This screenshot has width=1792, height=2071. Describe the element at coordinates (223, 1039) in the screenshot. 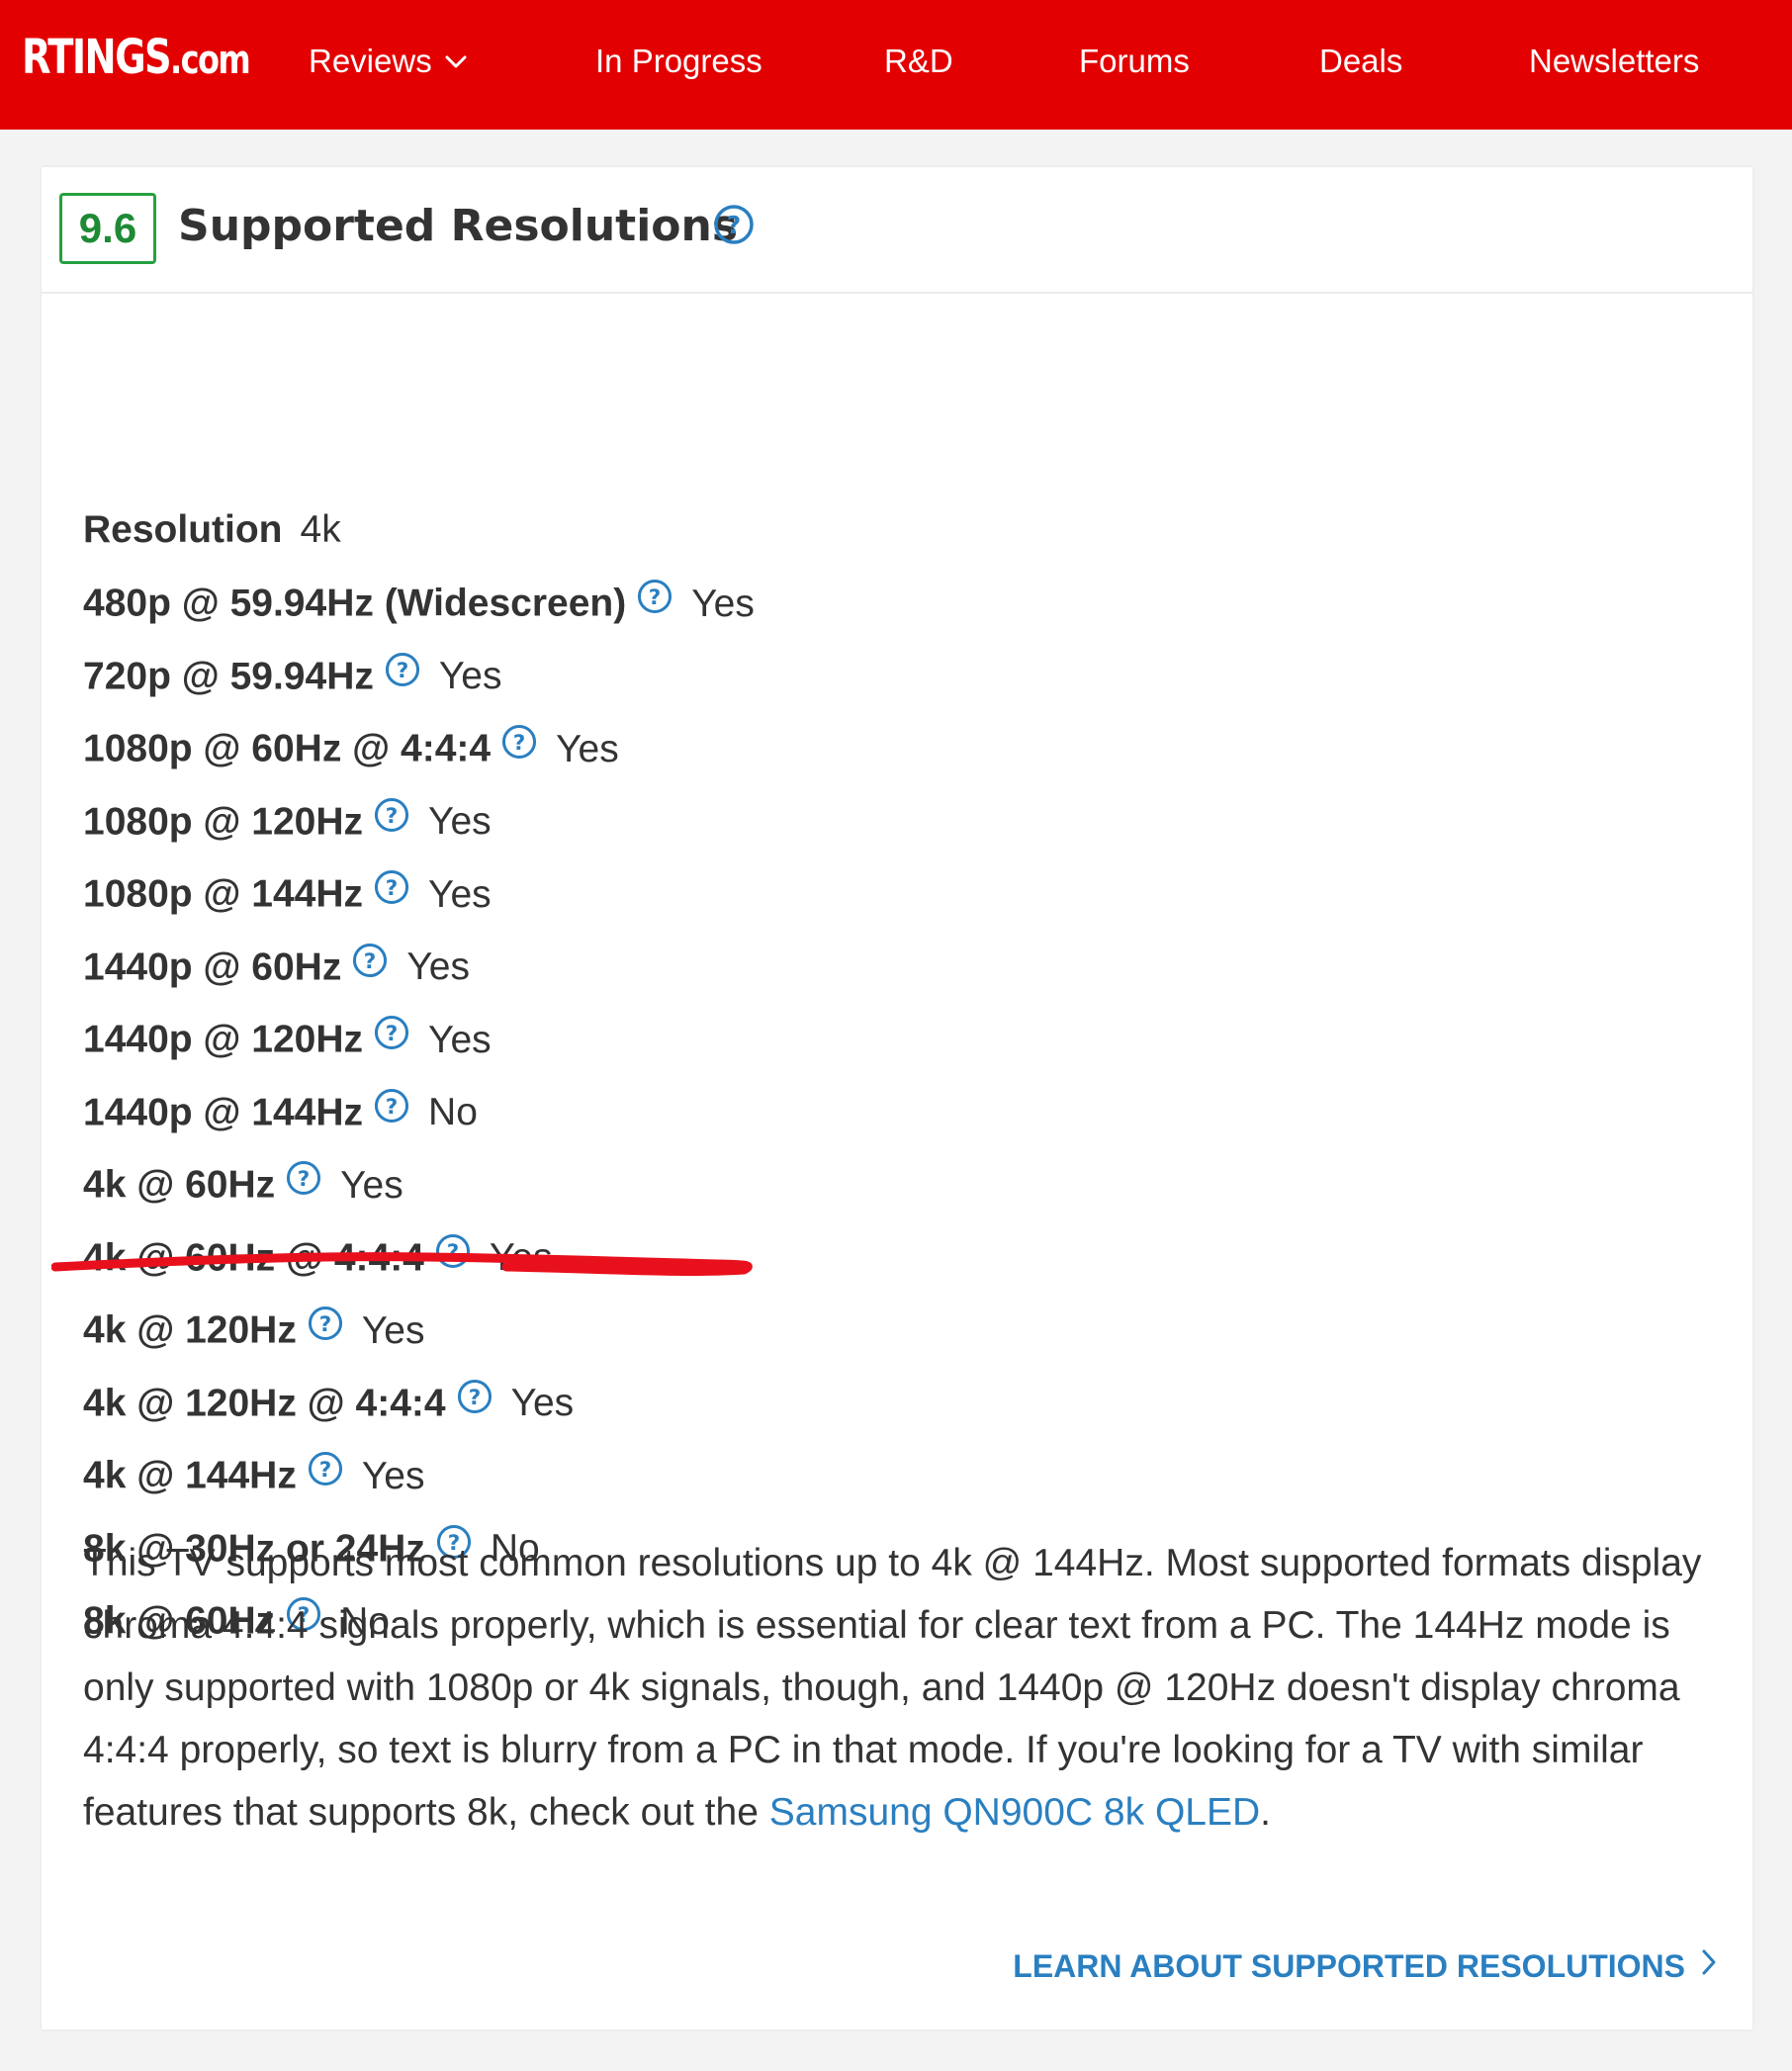

I see `resolution-row-label: 1440p @ 120Hz` at that location.